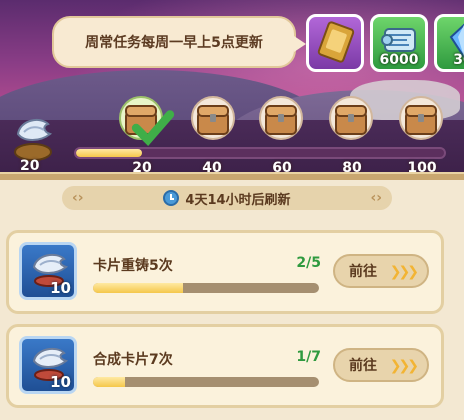  I want to click on weekly-points-progress-bar, so click(260, 153).